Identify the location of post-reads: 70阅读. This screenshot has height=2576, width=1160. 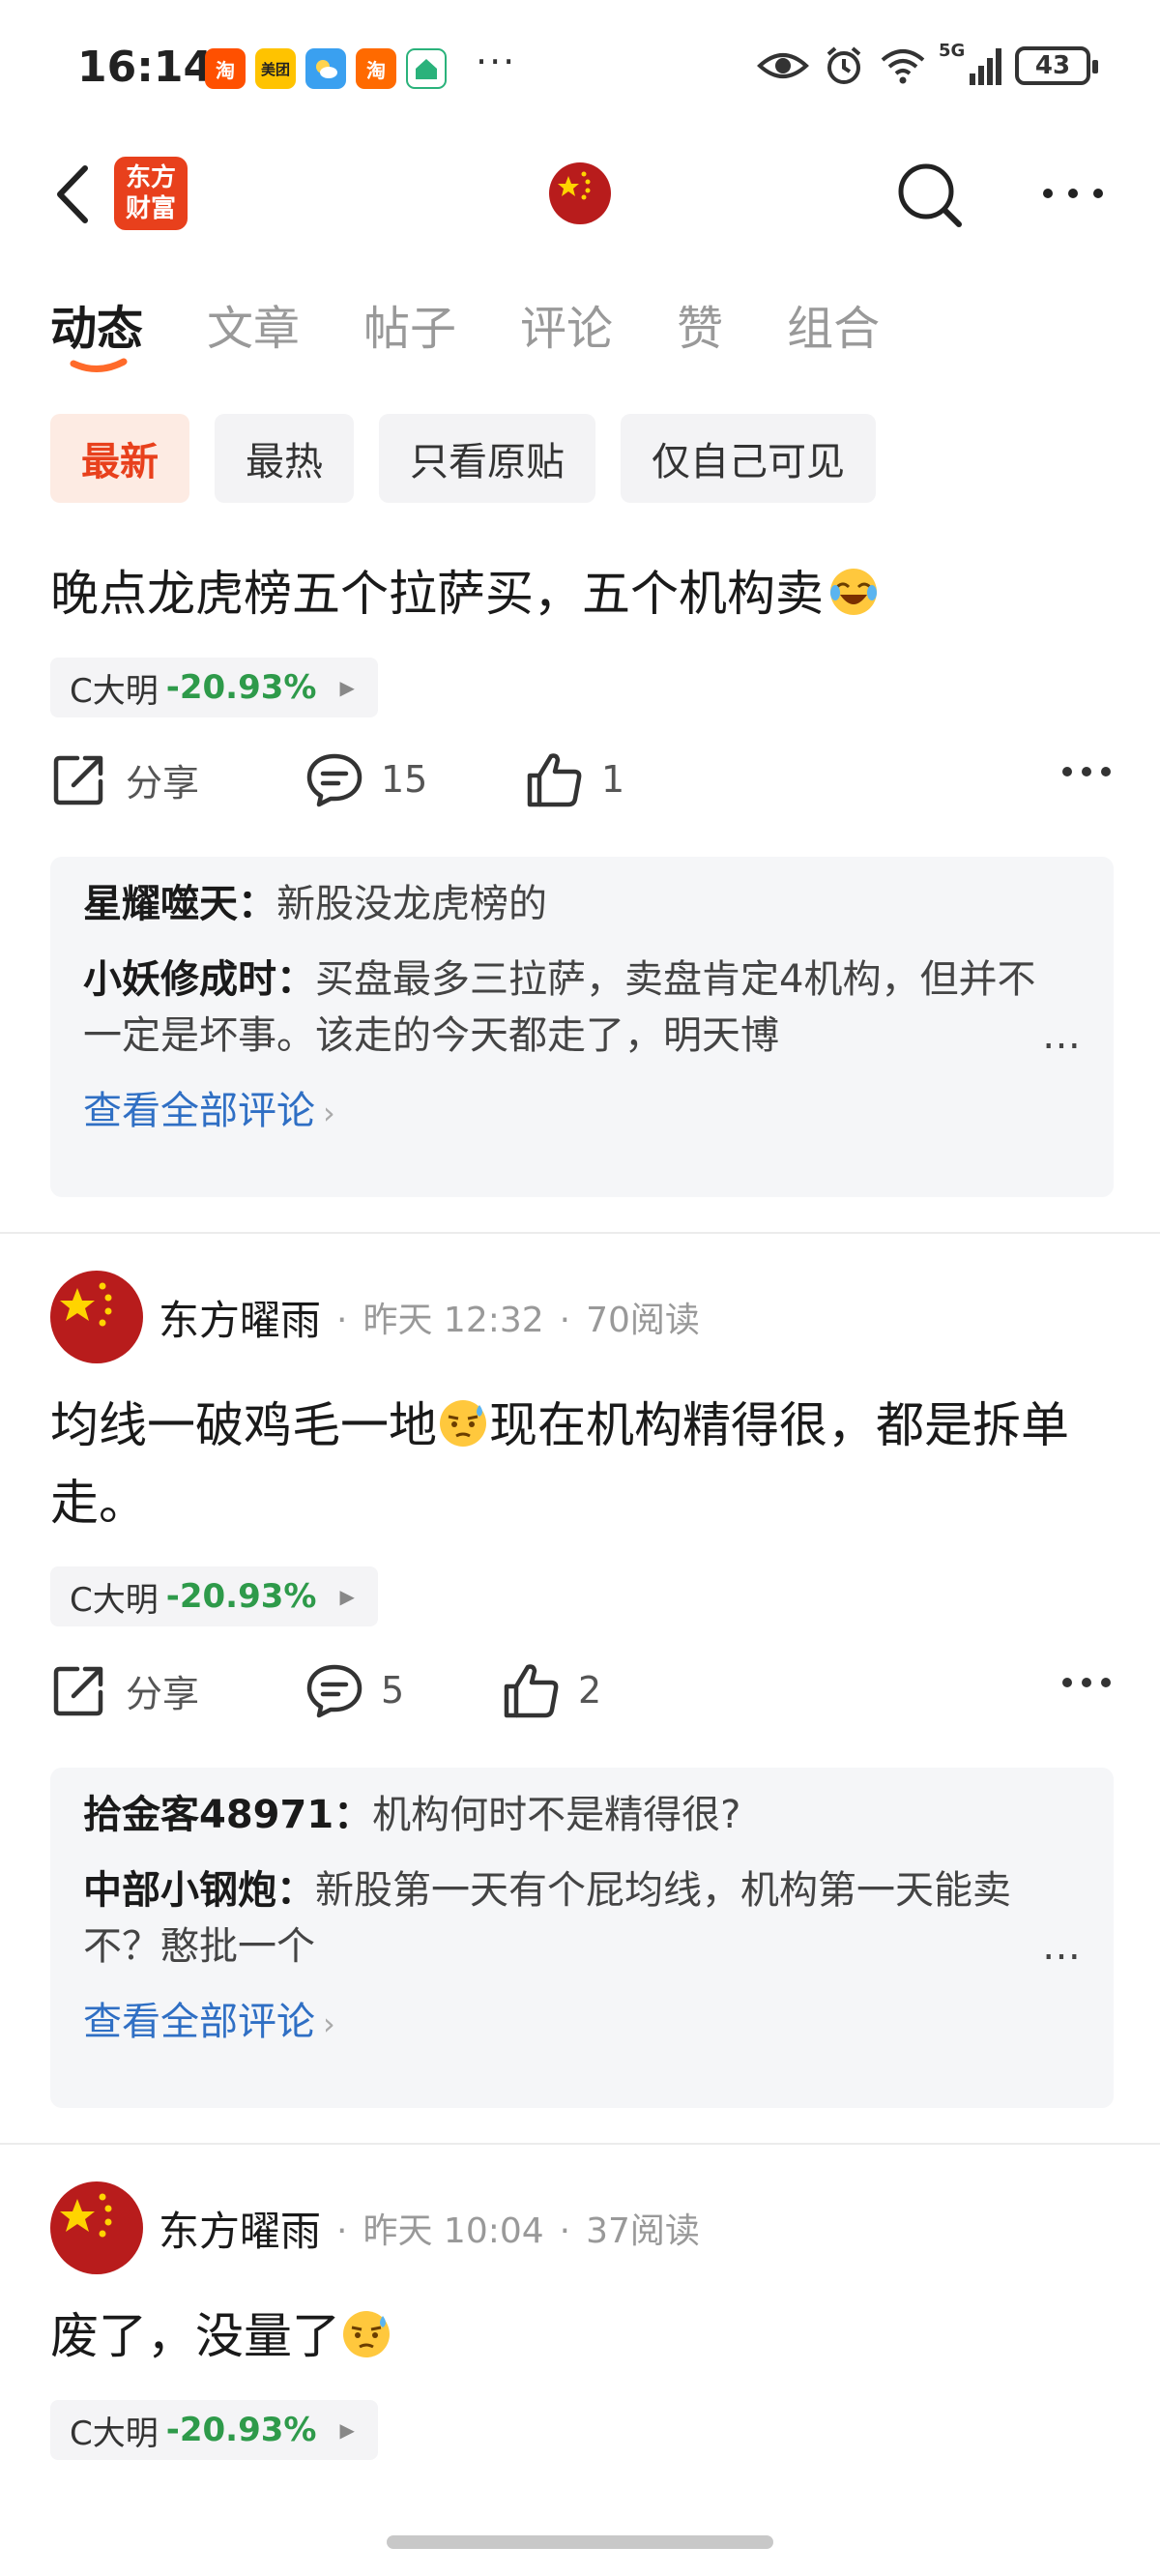
(643, 1320).